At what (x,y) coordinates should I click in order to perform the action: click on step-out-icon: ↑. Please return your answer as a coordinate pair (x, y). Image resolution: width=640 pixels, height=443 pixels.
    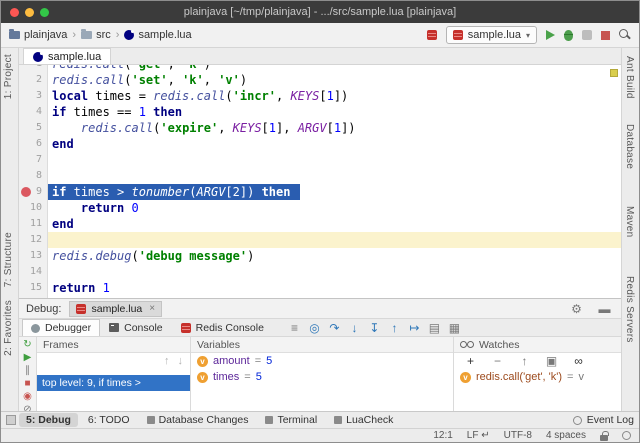
    Looking at the image, I should click on (394, 328).